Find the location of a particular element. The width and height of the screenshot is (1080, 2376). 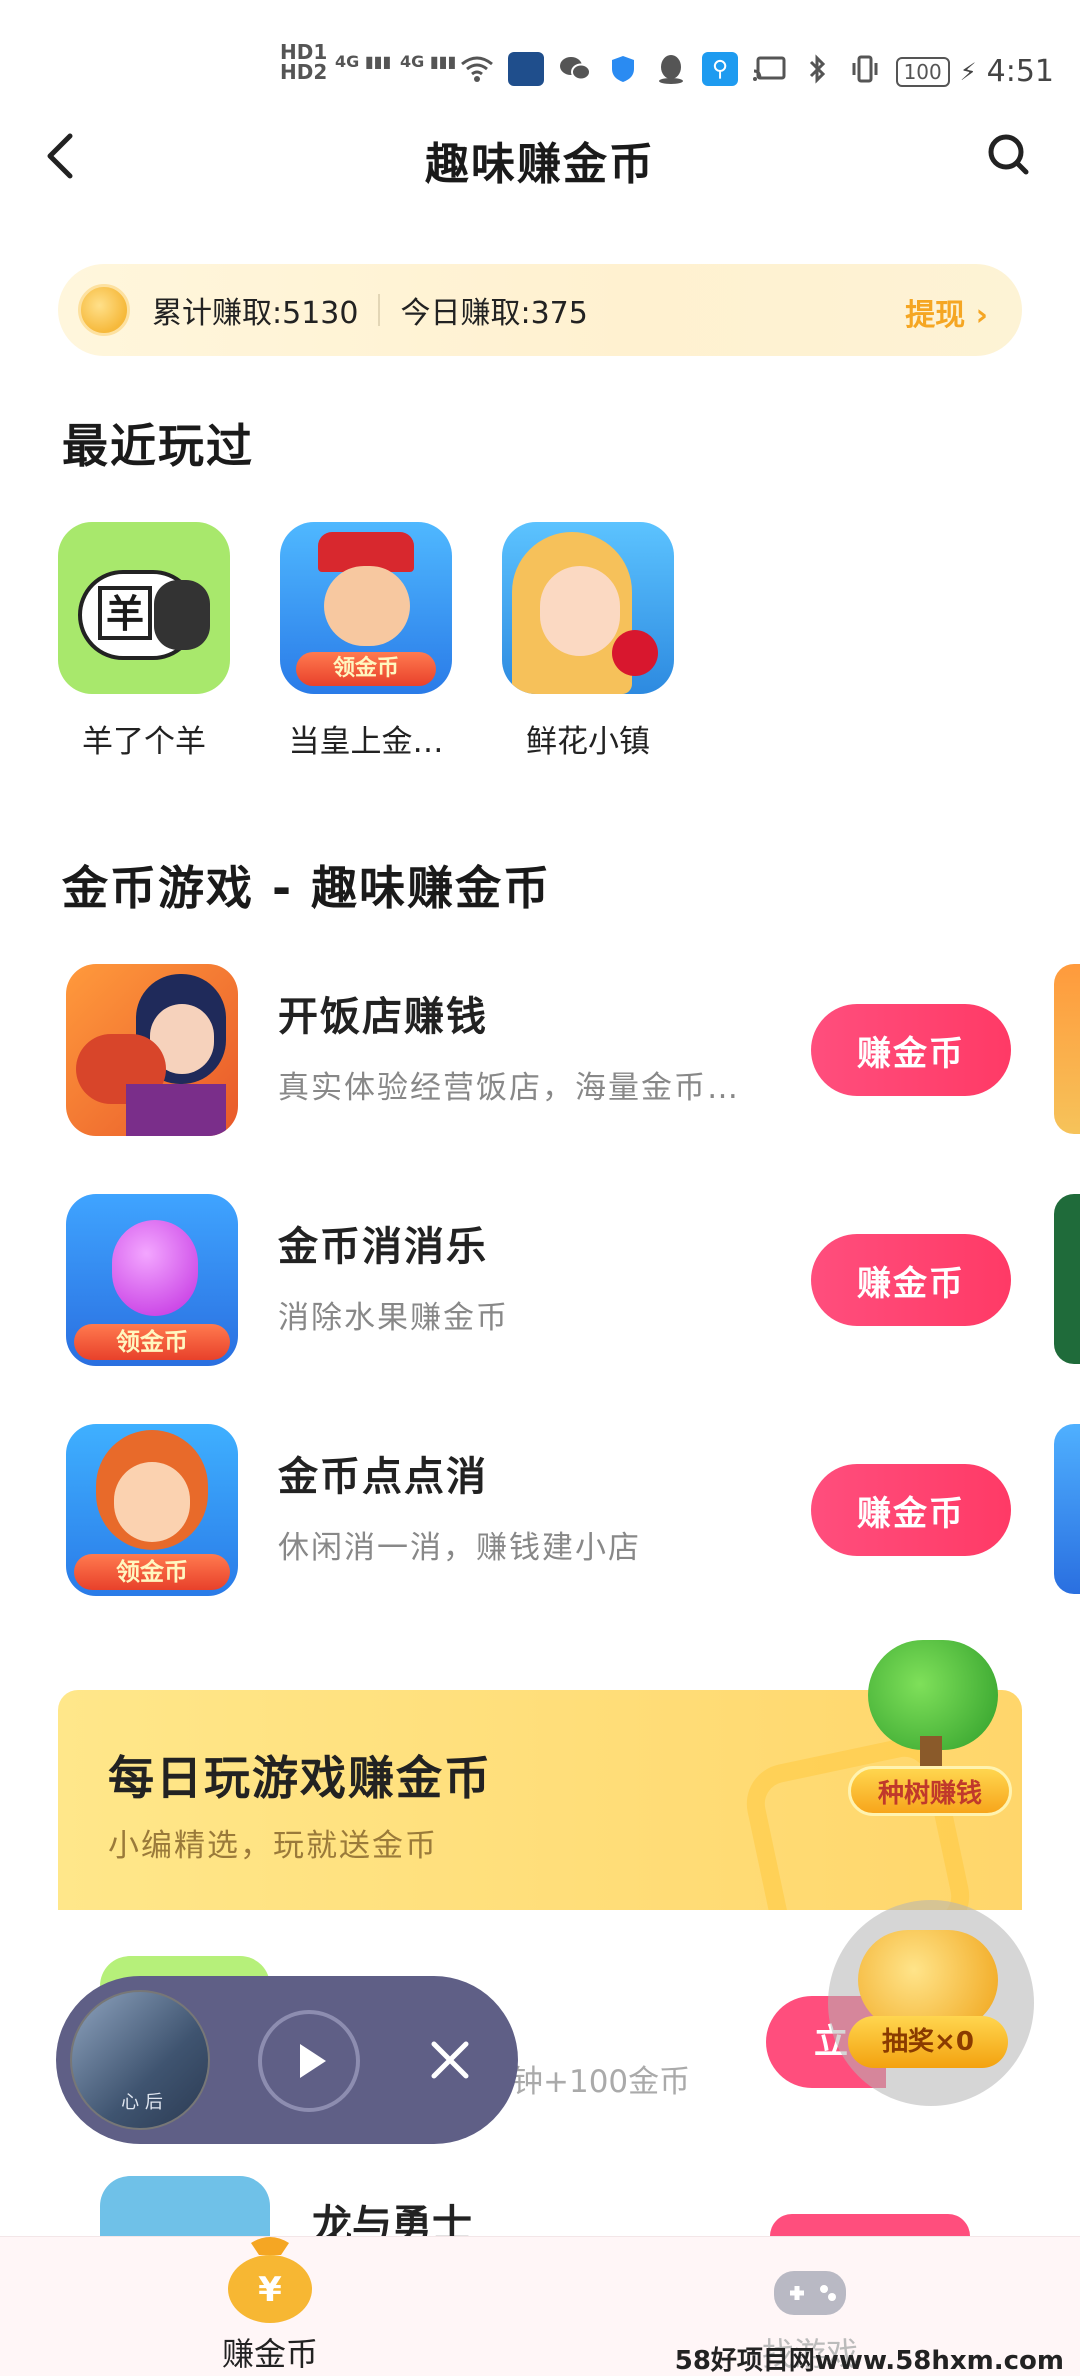

plant-tree-label: 种树赚钱 is located at coordinates (930, 1791).